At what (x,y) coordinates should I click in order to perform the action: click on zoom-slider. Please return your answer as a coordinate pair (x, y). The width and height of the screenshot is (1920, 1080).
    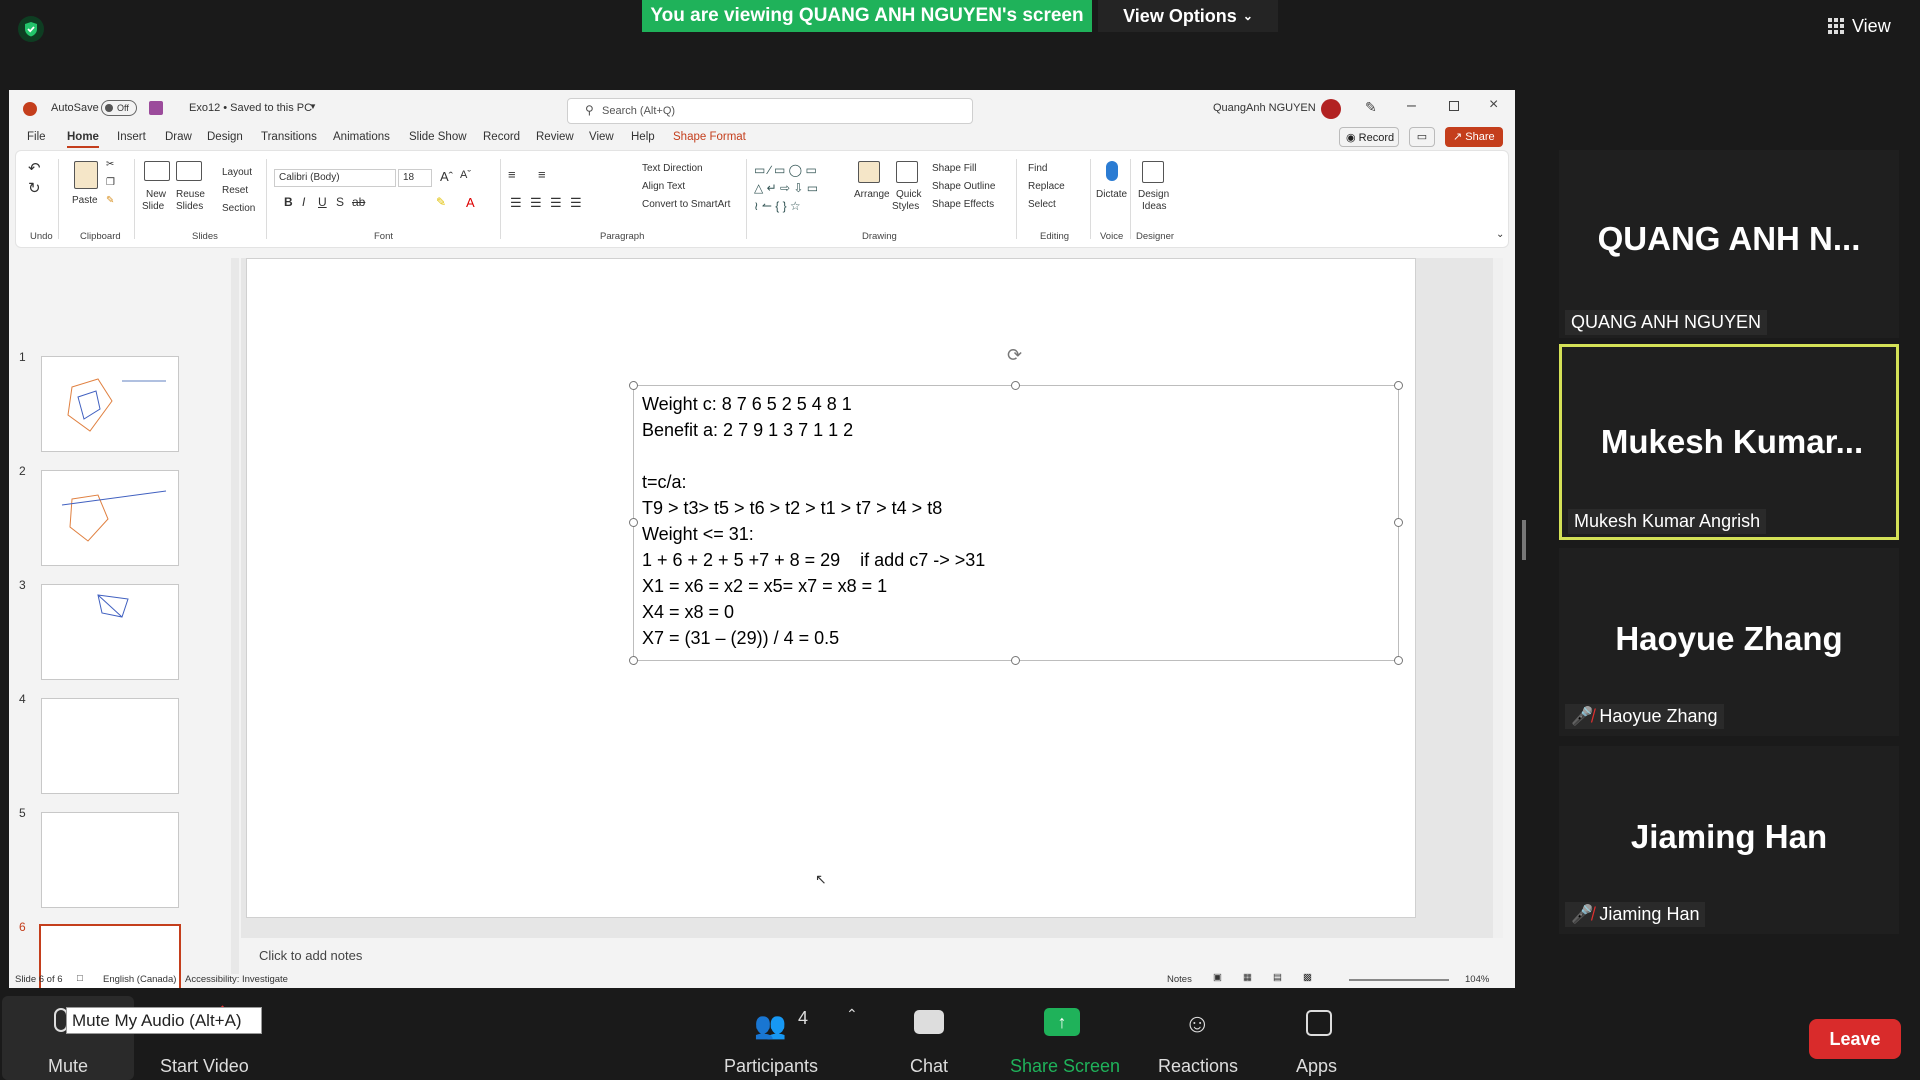
    Looking at the image, I should click on (1399, 980).